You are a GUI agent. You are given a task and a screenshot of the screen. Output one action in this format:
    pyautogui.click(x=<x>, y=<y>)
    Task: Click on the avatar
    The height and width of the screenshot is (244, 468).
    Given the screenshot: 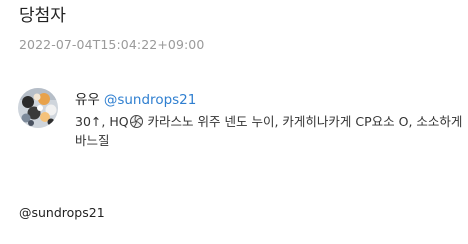 What is the action you would take?
    pyautogui.click(x=38, y=108)
    